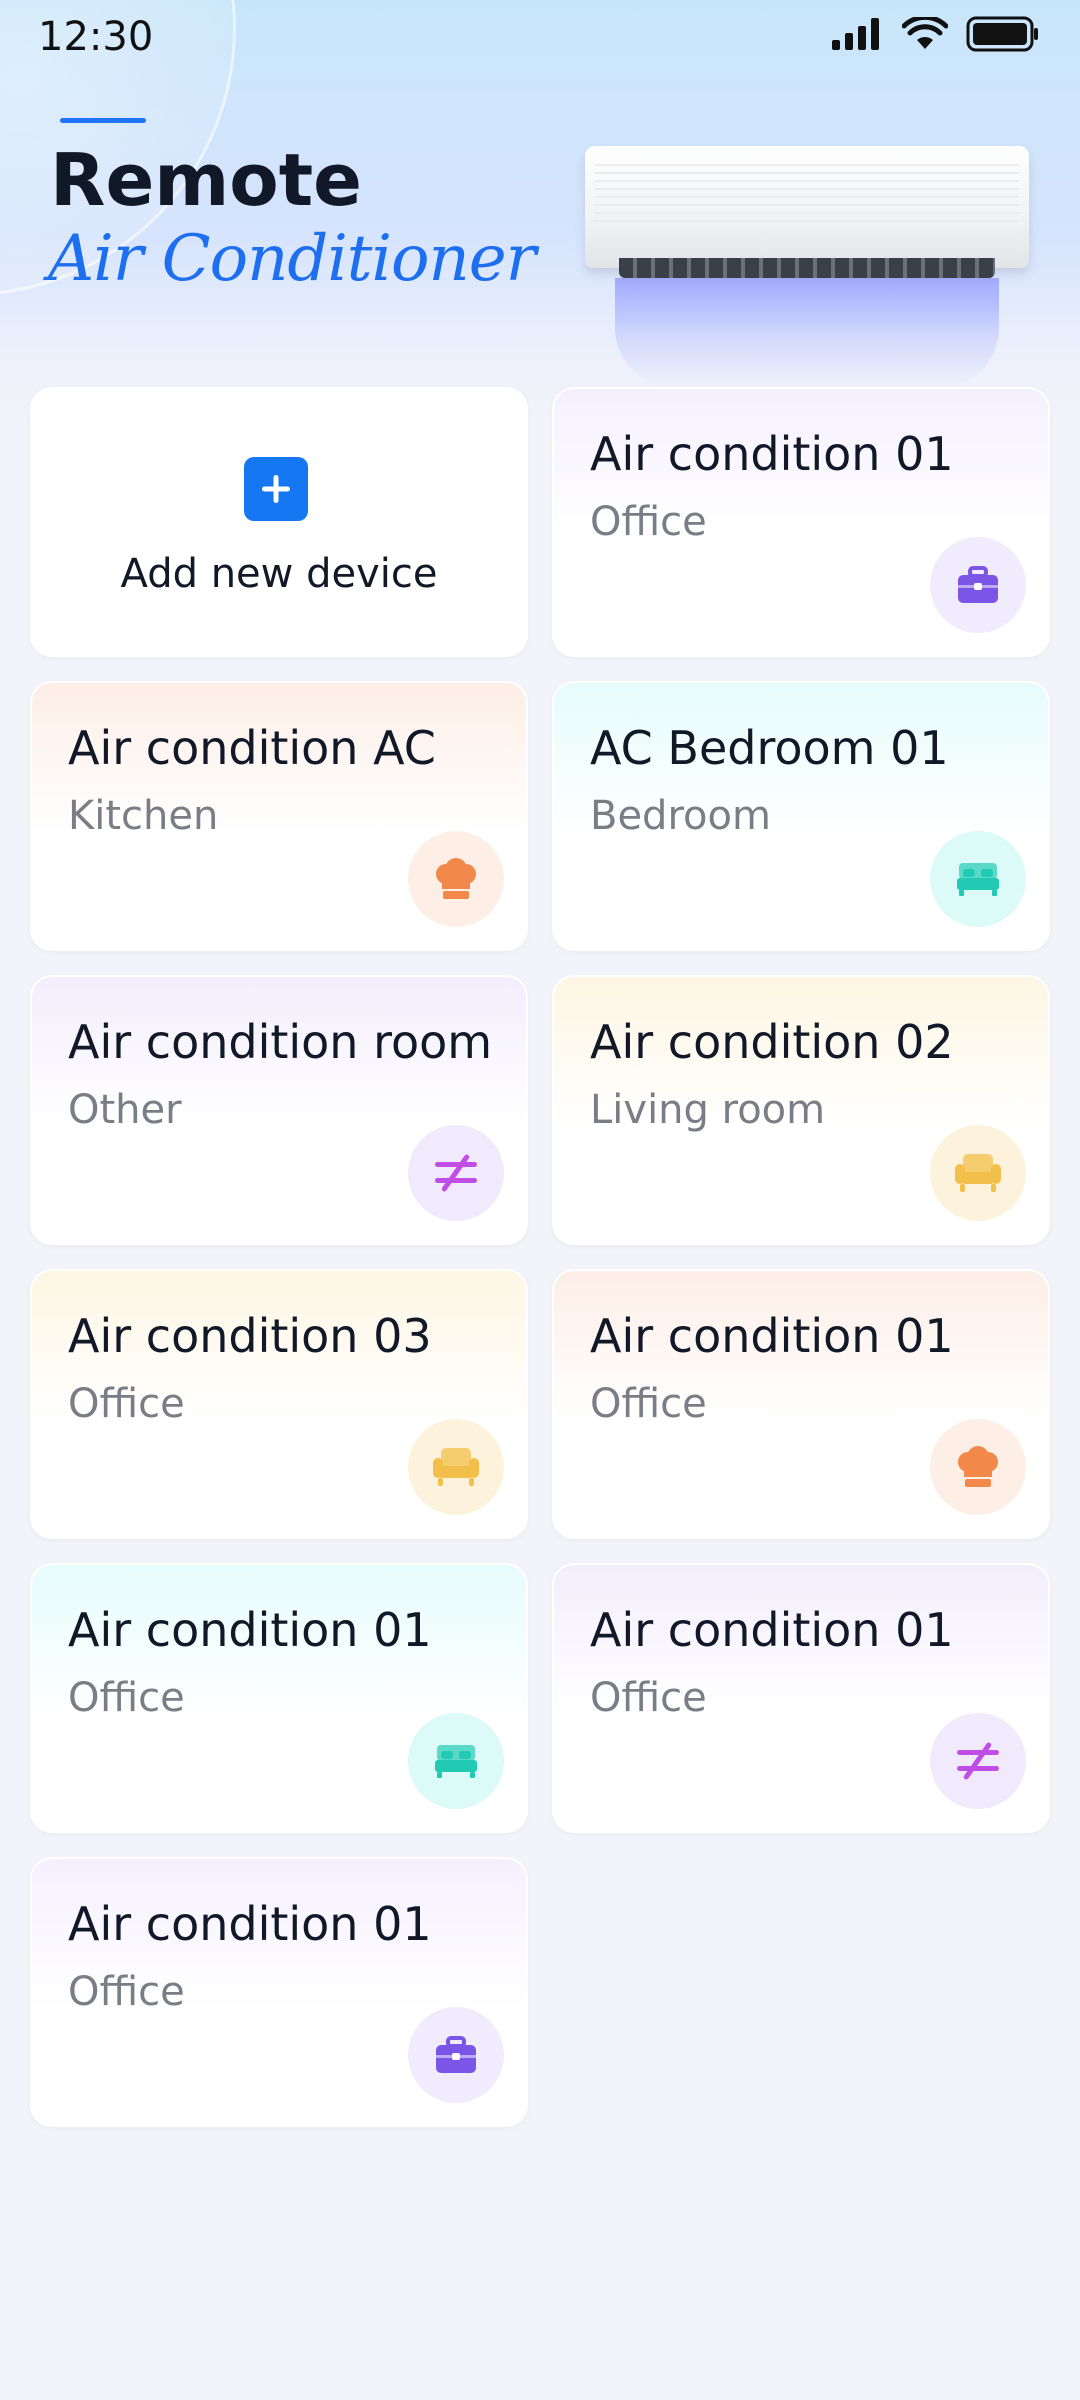 The image size is (1080, 2400). I want to click on device-card: Air condition room Other, so click(279, 1110).